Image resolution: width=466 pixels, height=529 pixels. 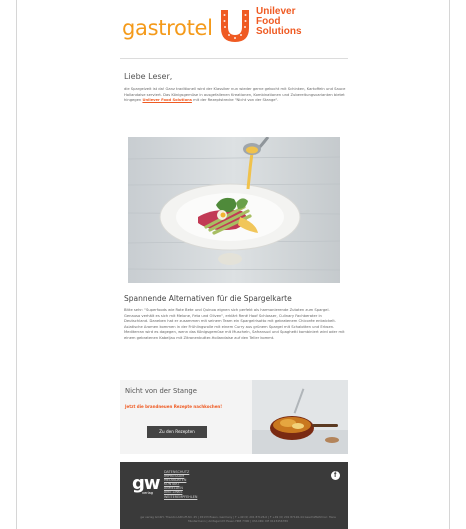 What do you see at coordinates (300, 417) in the screenshot?
I see `recipe-photo` at bounding box center [300, 417].